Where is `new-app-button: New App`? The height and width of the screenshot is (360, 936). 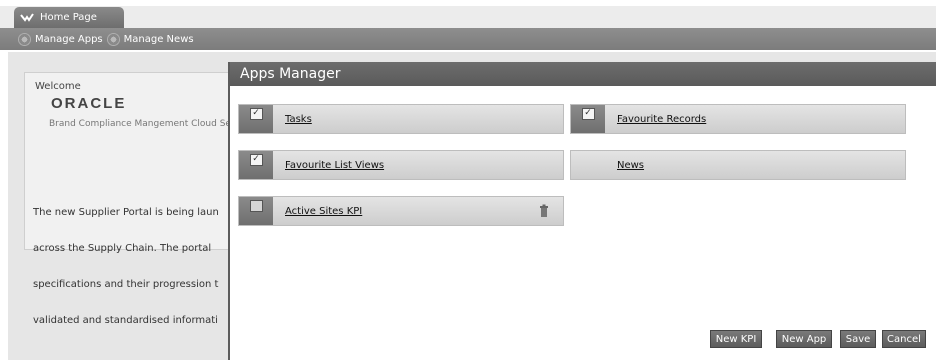
new-app-button: New App is located at coordinates (804, 339).